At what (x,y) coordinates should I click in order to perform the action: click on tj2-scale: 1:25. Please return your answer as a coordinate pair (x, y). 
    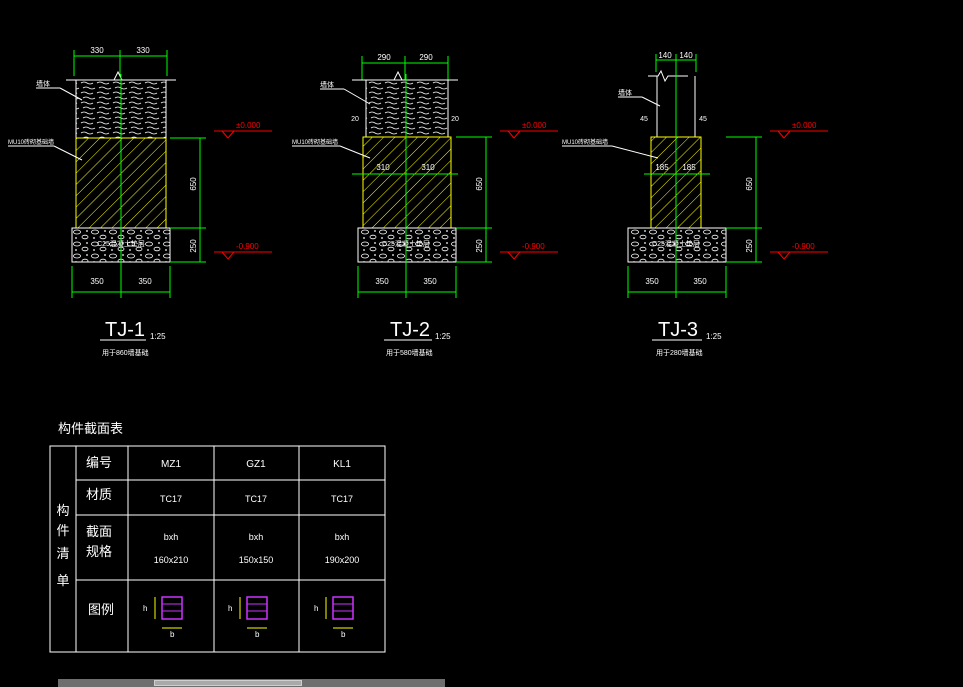
    Looking at the image, I should click on (443, 336).